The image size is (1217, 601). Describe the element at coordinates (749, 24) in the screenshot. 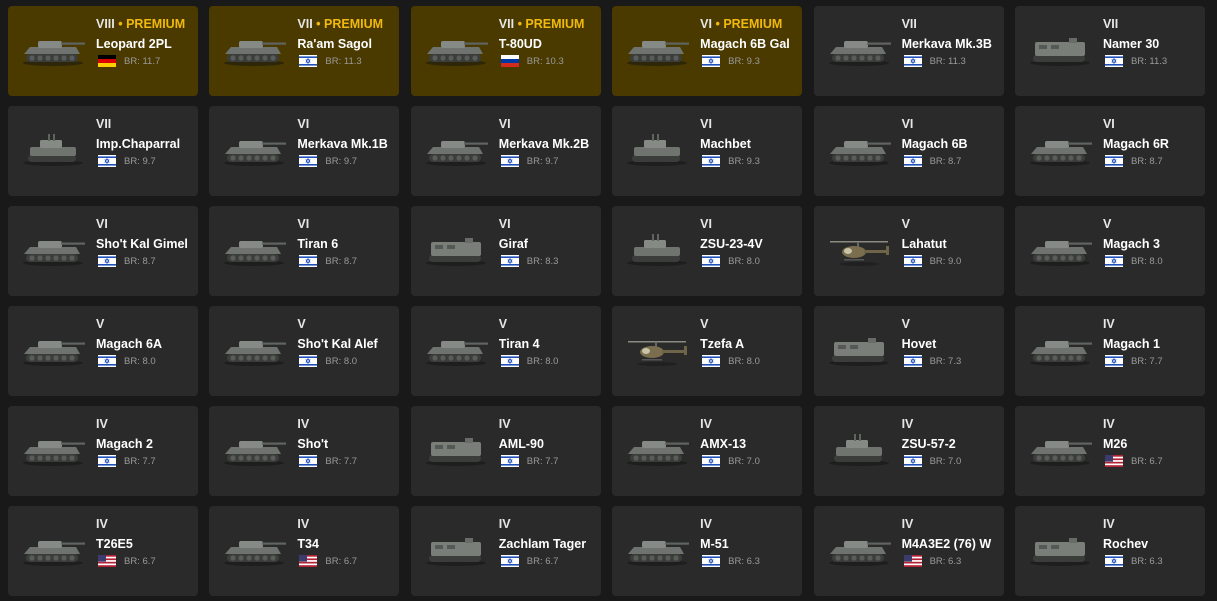

I see `premium-label: • PREMIUM` at that location.